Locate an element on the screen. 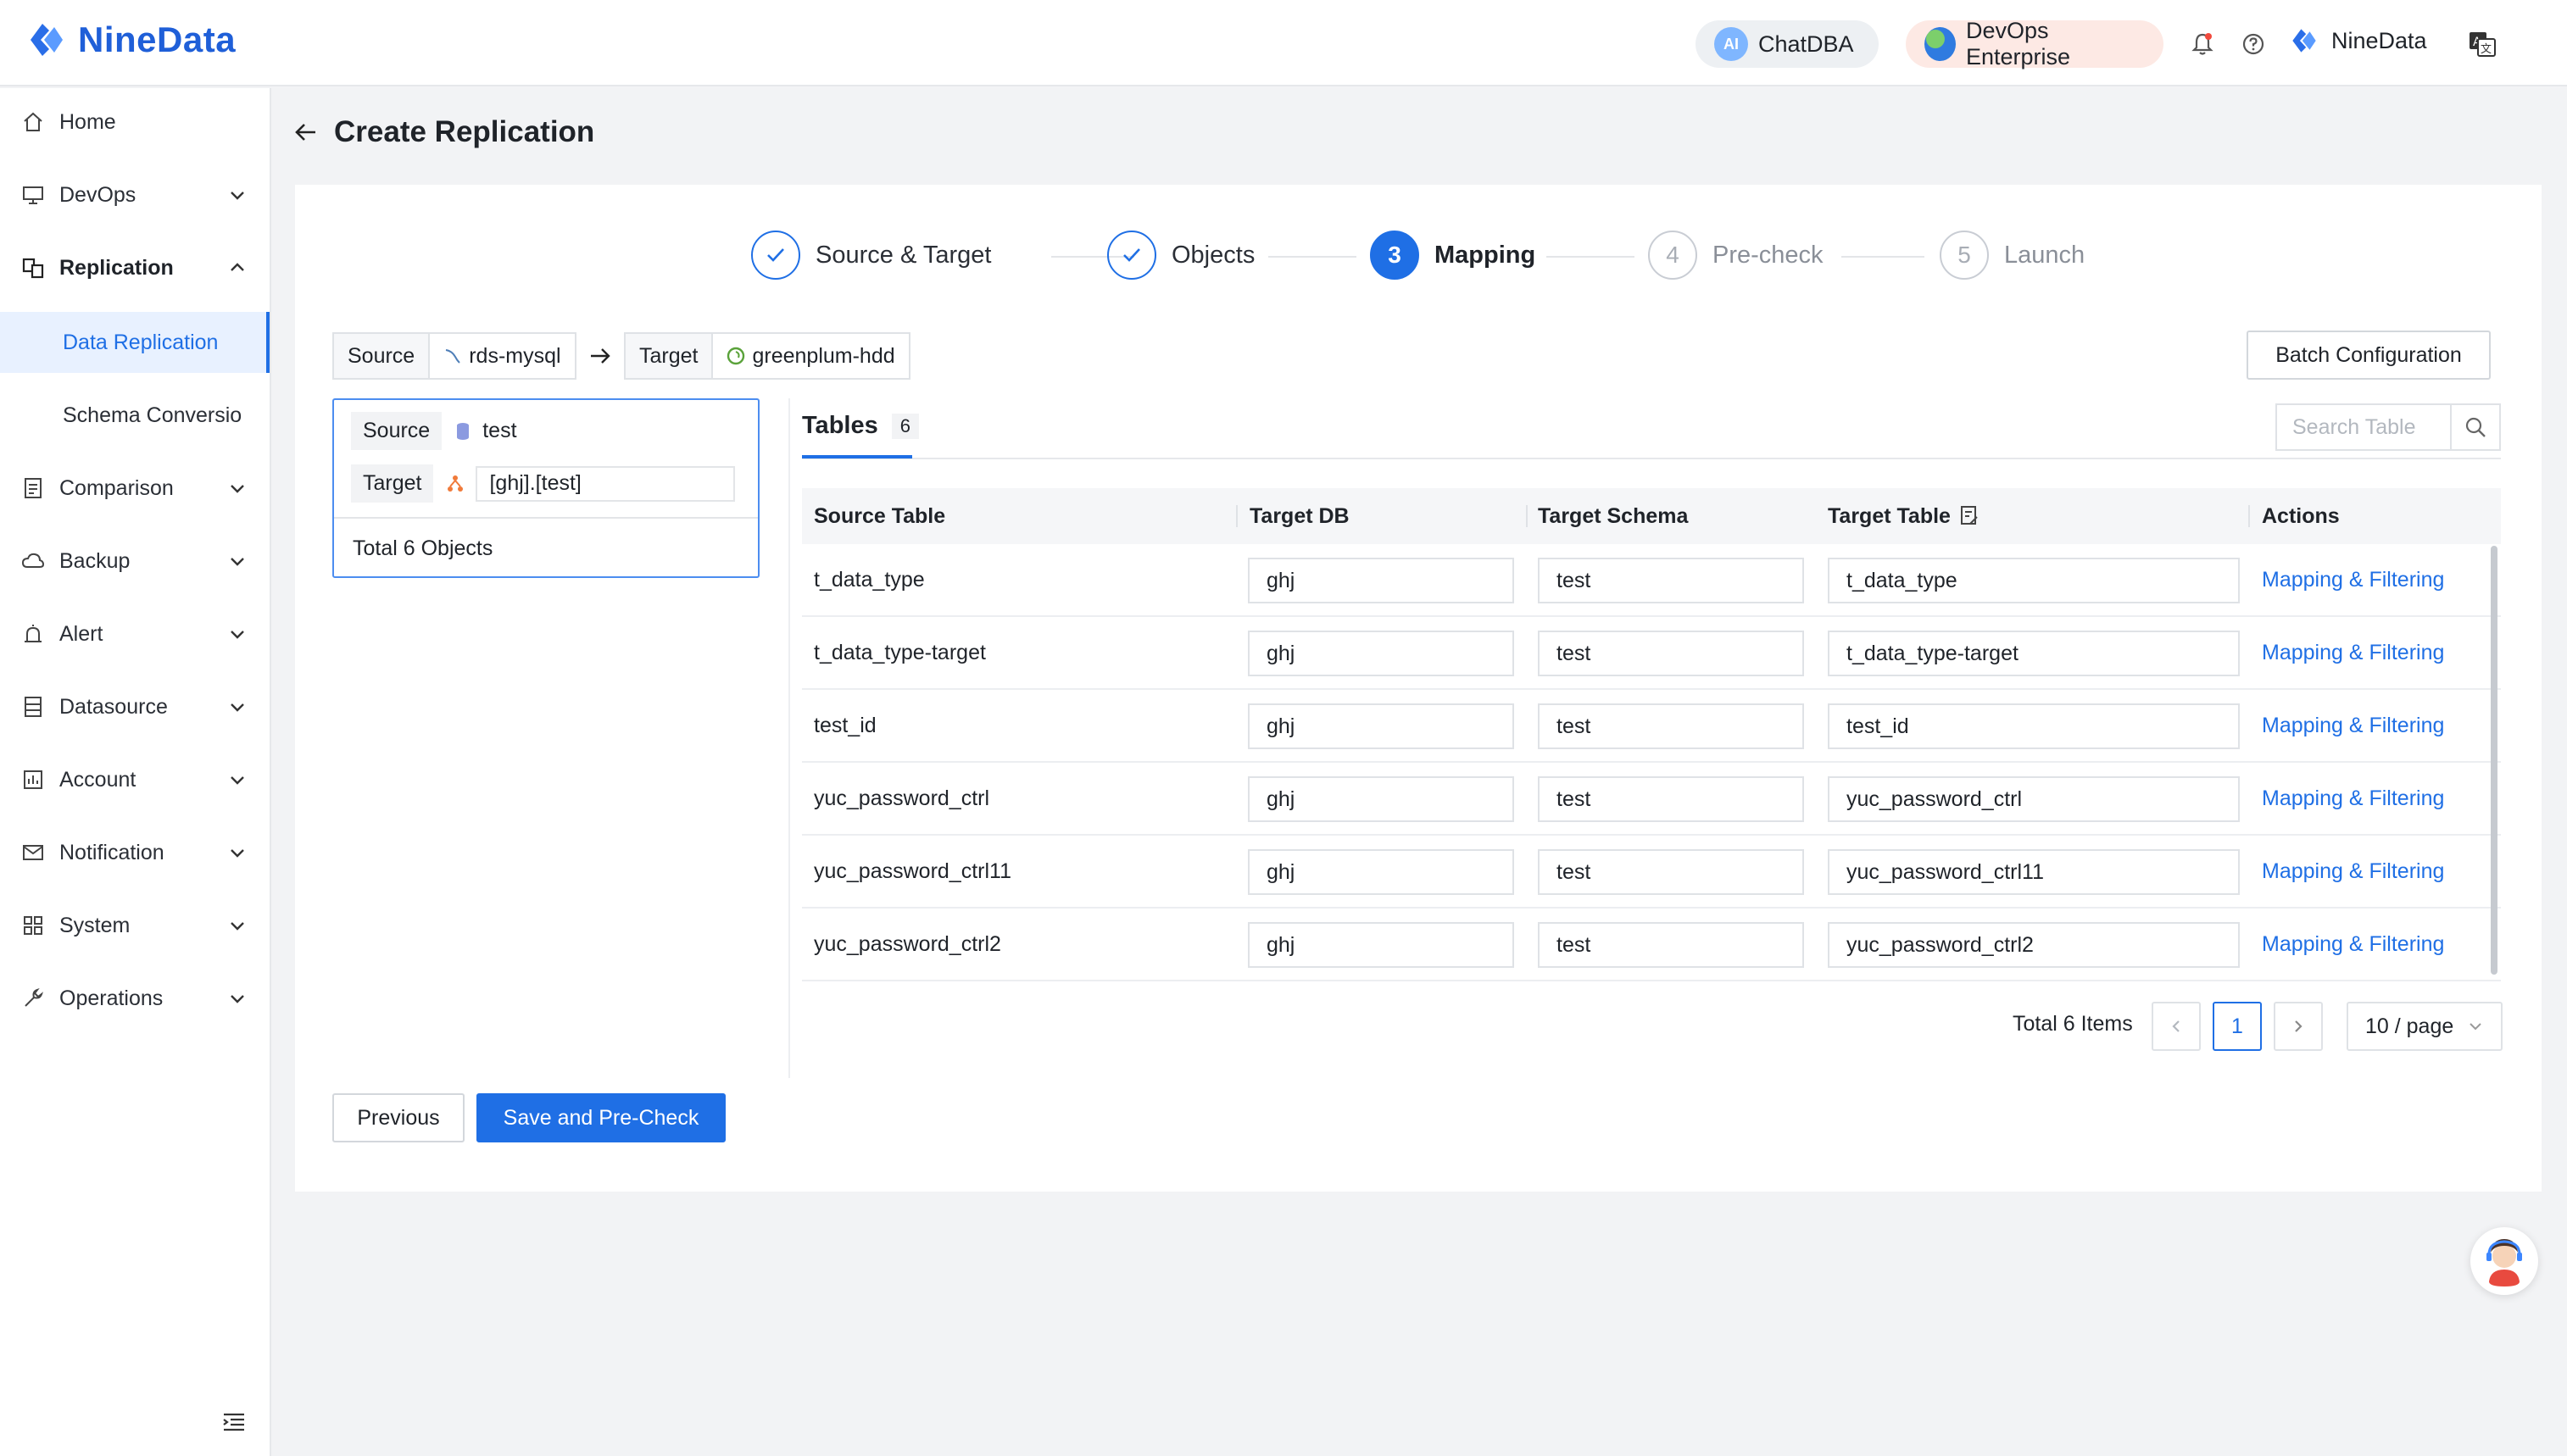  ai-icon: AI is located at coordinates (1731, 44).